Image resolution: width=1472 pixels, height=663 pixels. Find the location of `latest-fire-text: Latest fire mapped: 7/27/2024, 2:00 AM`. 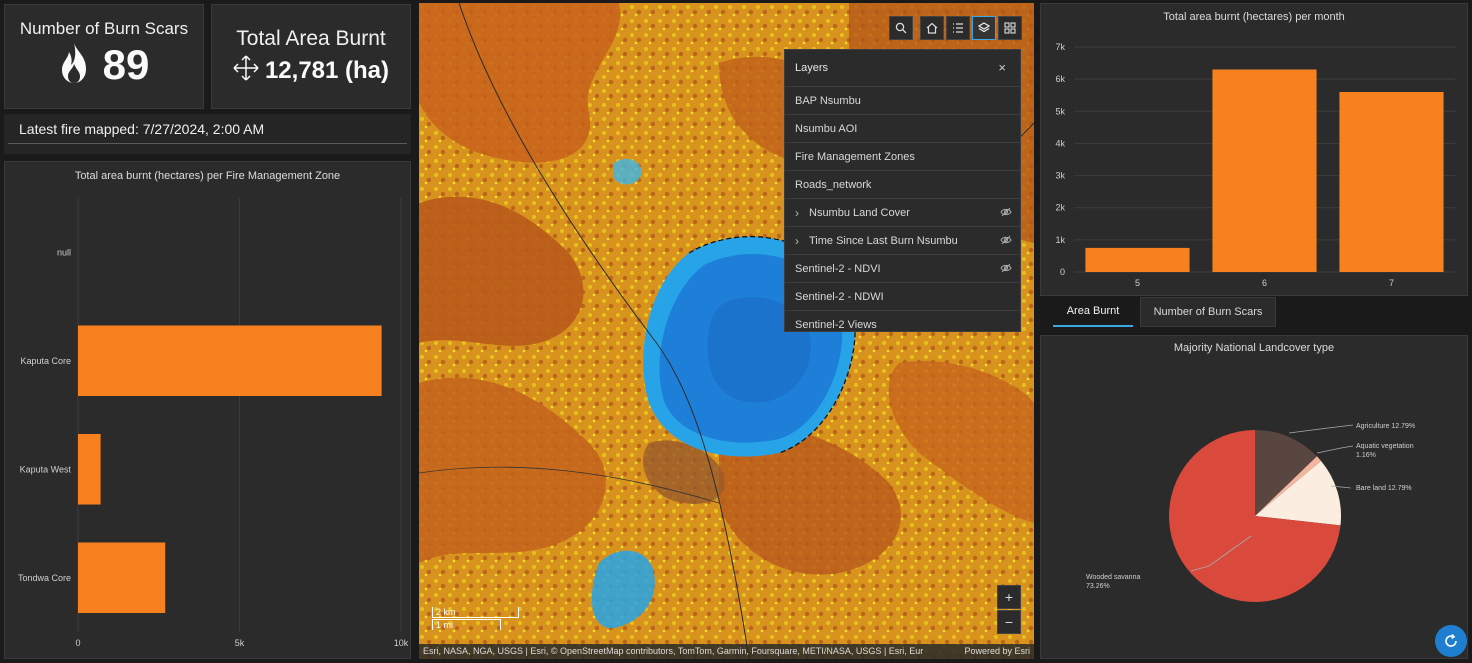

latest-fire-text: Latest fire mapped: 7/27/2024, 2:00 AM is located at coordinates (142, 129).